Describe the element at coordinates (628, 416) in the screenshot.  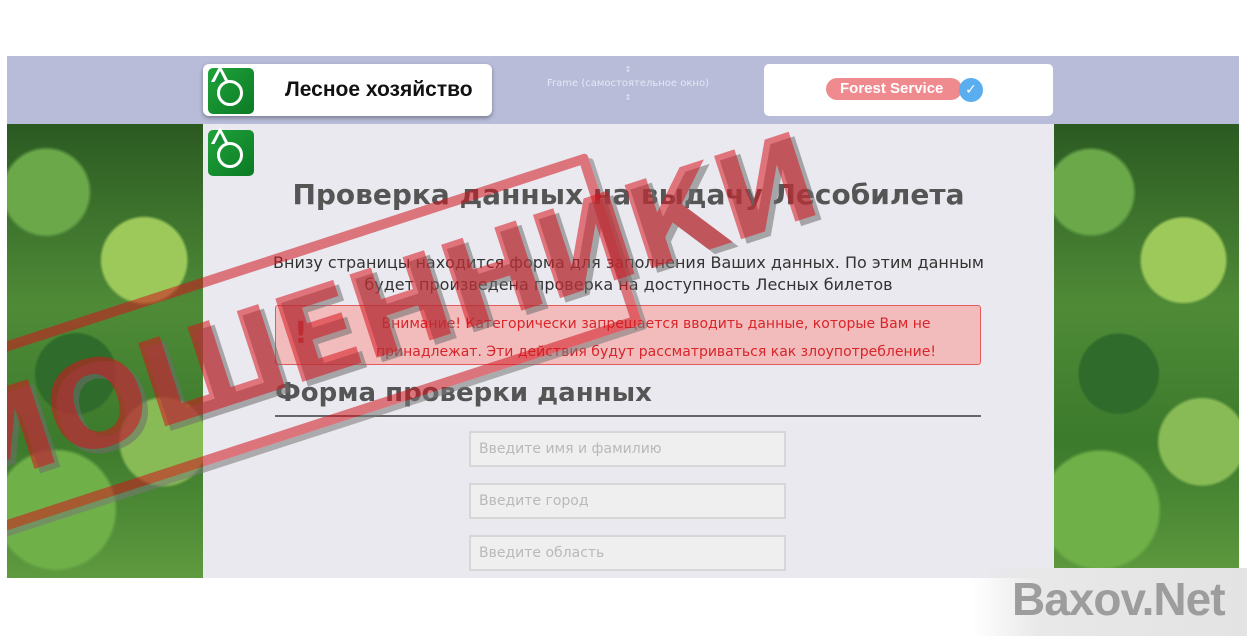
I see `form-divider` at that location.